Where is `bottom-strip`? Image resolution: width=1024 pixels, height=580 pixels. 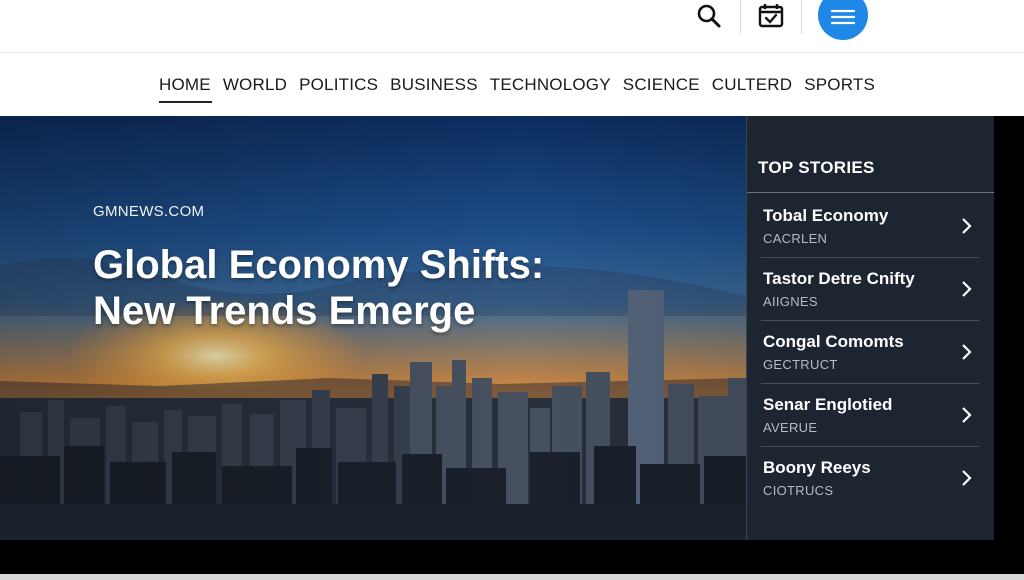
bottom-strip is located at coordinates (512, 577).